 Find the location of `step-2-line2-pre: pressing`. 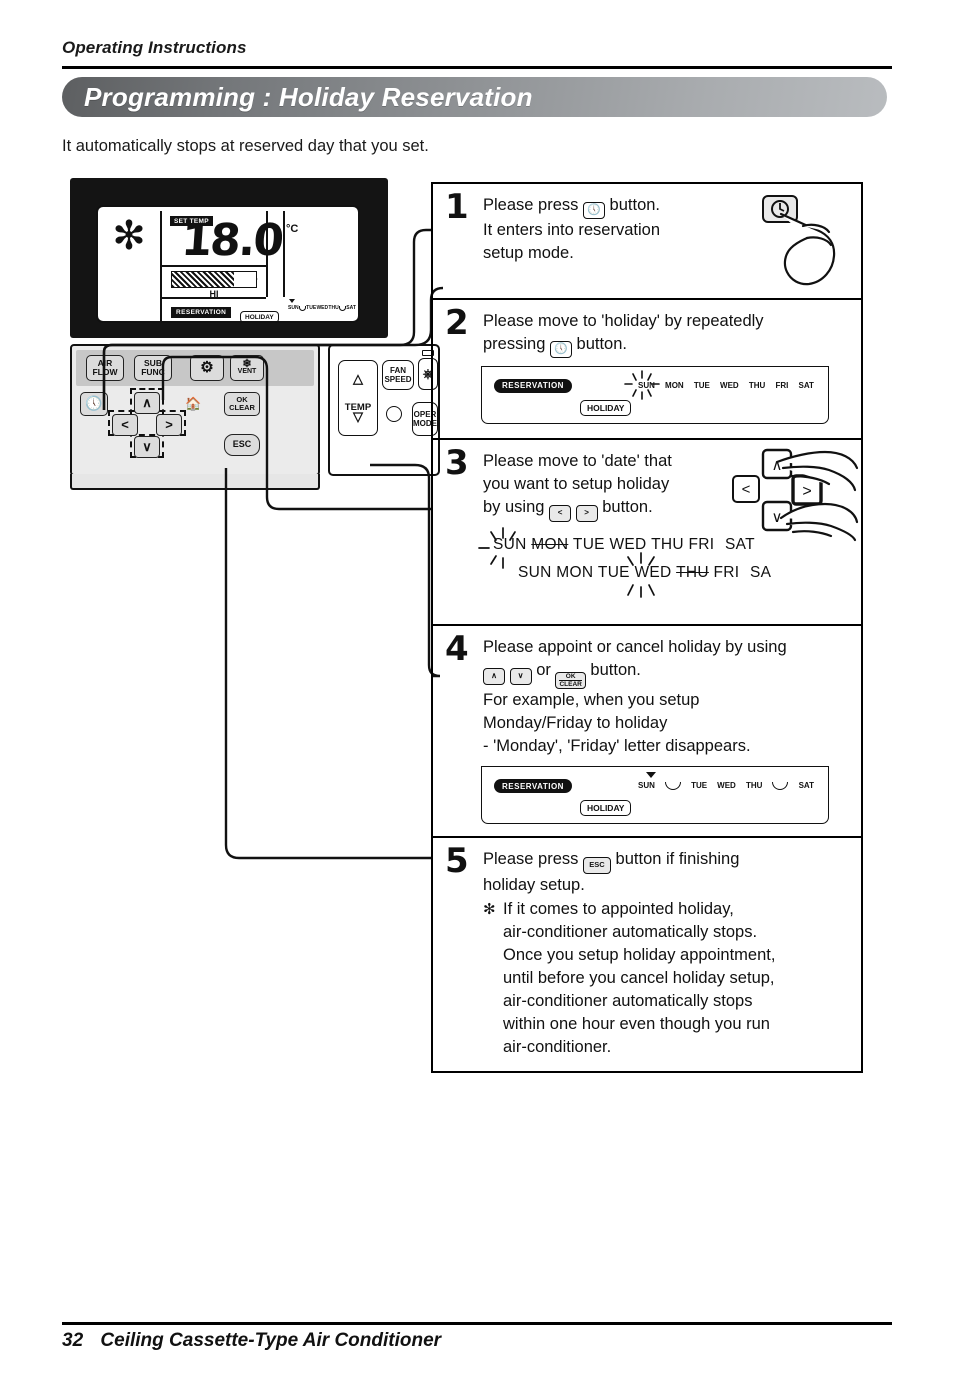

step-2-line2-pre: pressing is located at coordinates (516, 344).